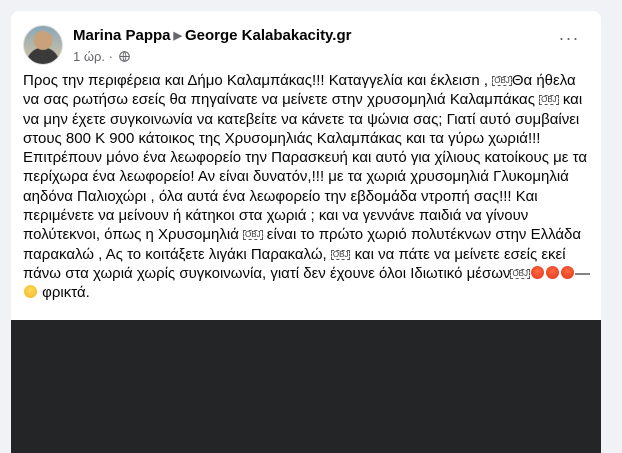 This screenshot has height=453, width=622. I want to click on author-avatar, so click(43, 45).